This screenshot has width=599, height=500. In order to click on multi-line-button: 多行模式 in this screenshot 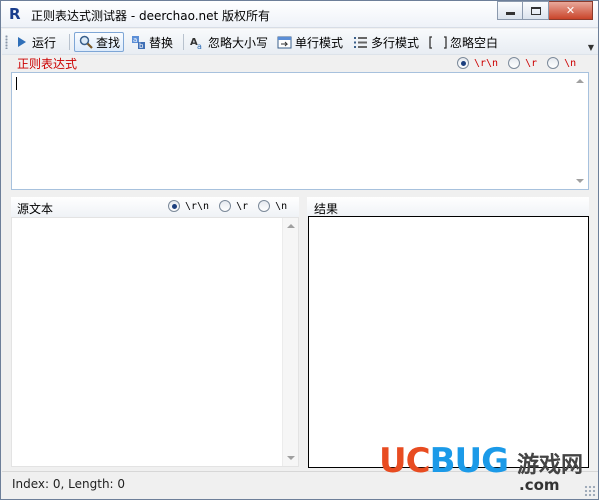, I will do `click(386, 42)`.